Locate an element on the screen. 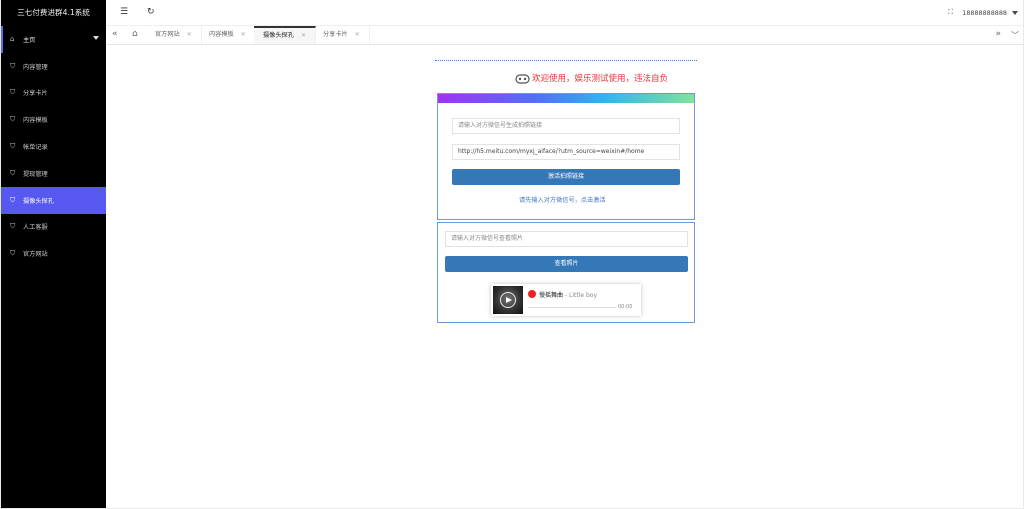 This screenshot has height=509, width=1024. tab-label: 分享卡片 is located at coordinates (335, 34).